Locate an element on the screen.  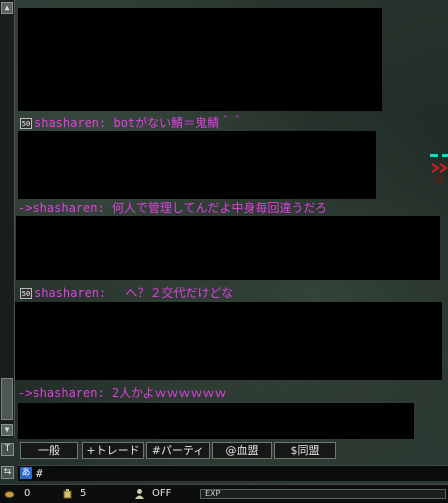
chat-message: 50 shasharen: へ？２交代だけどな is located at coordinates (126, 293).